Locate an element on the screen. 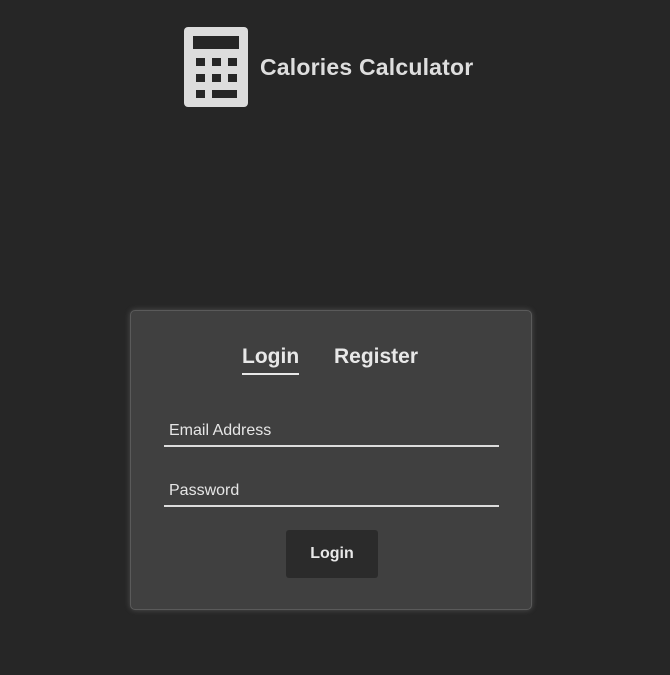  app-title: Calories Calculator is located at coordinates (367, 66).